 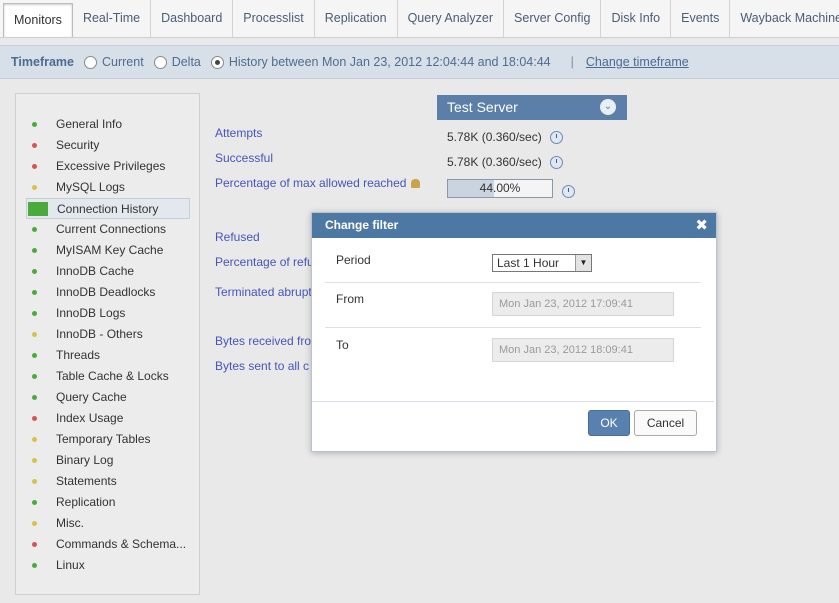 I want to click on sidebar-item: Table Cache & Locks, so click(x=108, y=376).